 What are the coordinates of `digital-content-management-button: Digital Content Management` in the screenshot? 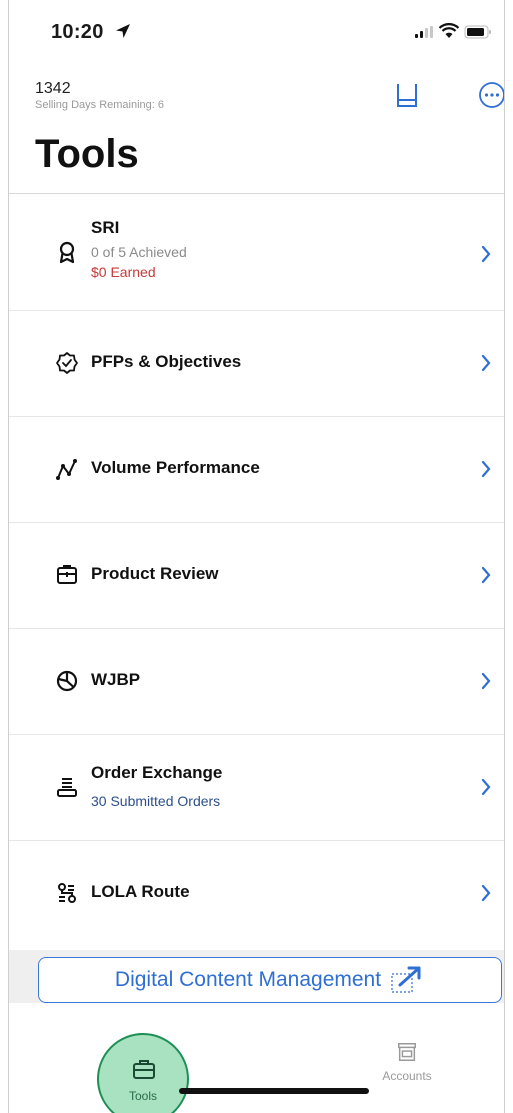 It's located at (270, 980).